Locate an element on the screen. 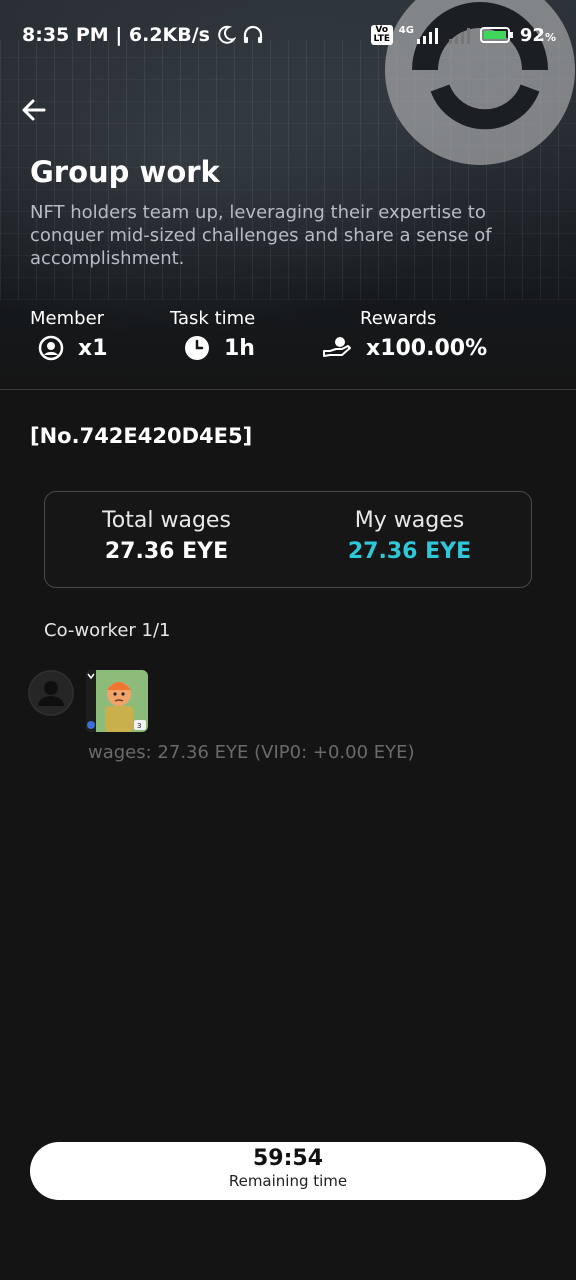 The image size is (576, 1280). coworker-heading: Co-worker 1/1 is located at coordinates (107, 630).